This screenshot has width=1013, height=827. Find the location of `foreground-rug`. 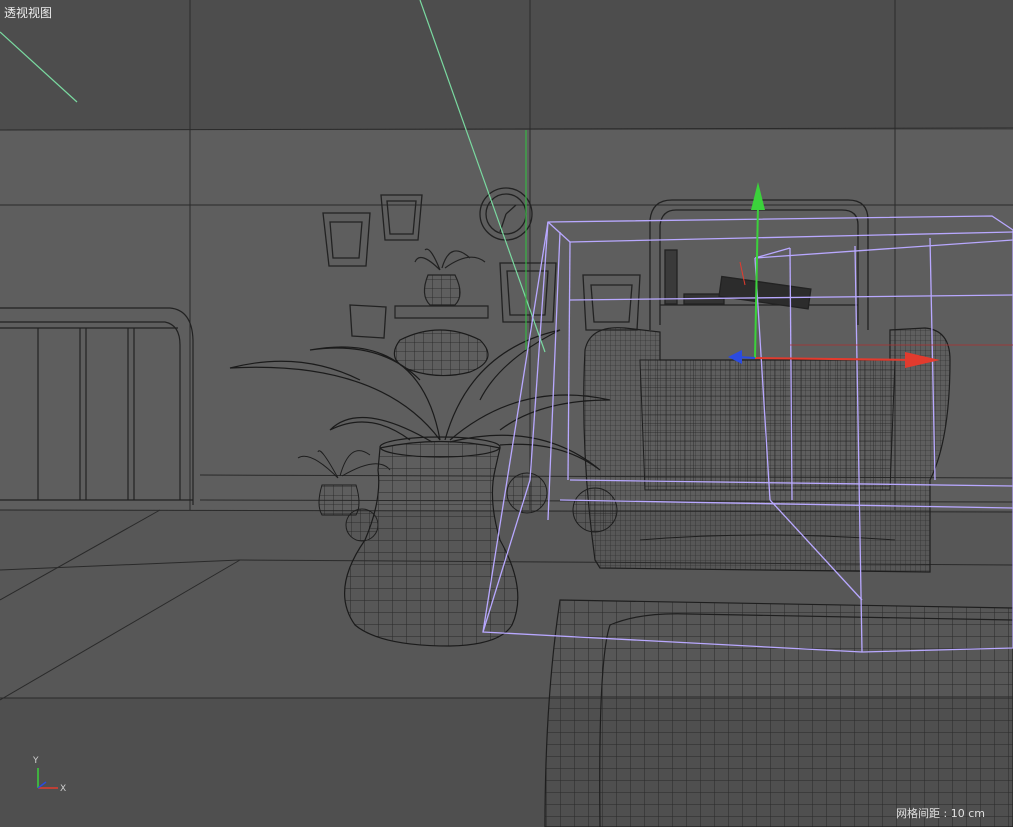

foreground-rug is located at coordinates (778, 713).